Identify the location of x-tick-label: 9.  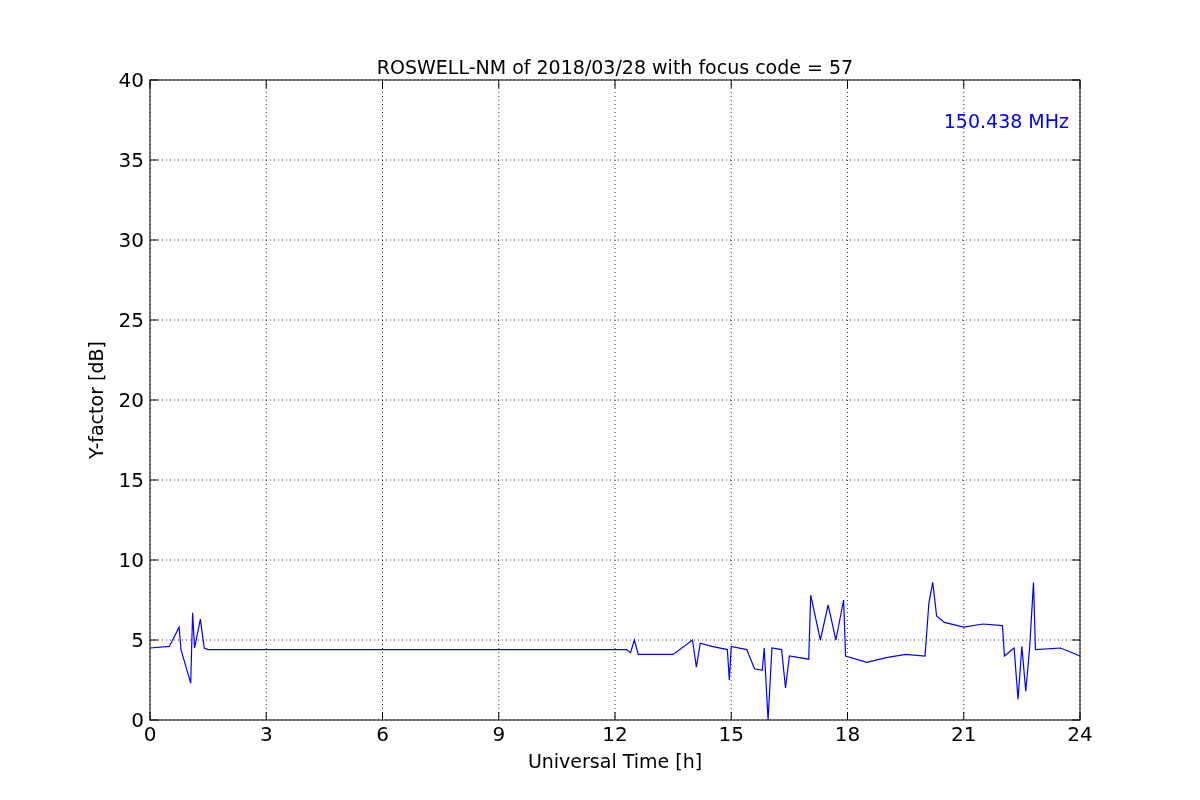
(499, 734).